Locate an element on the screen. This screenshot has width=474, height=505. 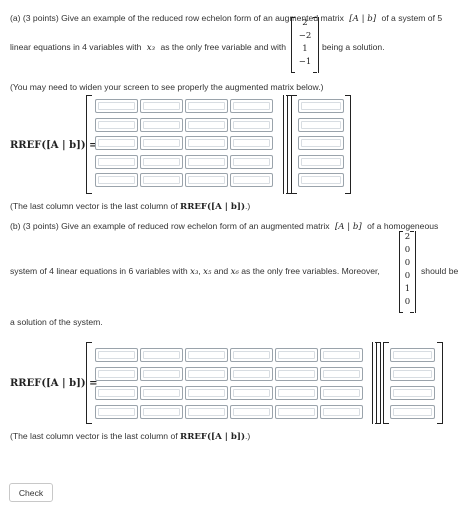
vector-entry: −1 is located at coordinates (305, 62).